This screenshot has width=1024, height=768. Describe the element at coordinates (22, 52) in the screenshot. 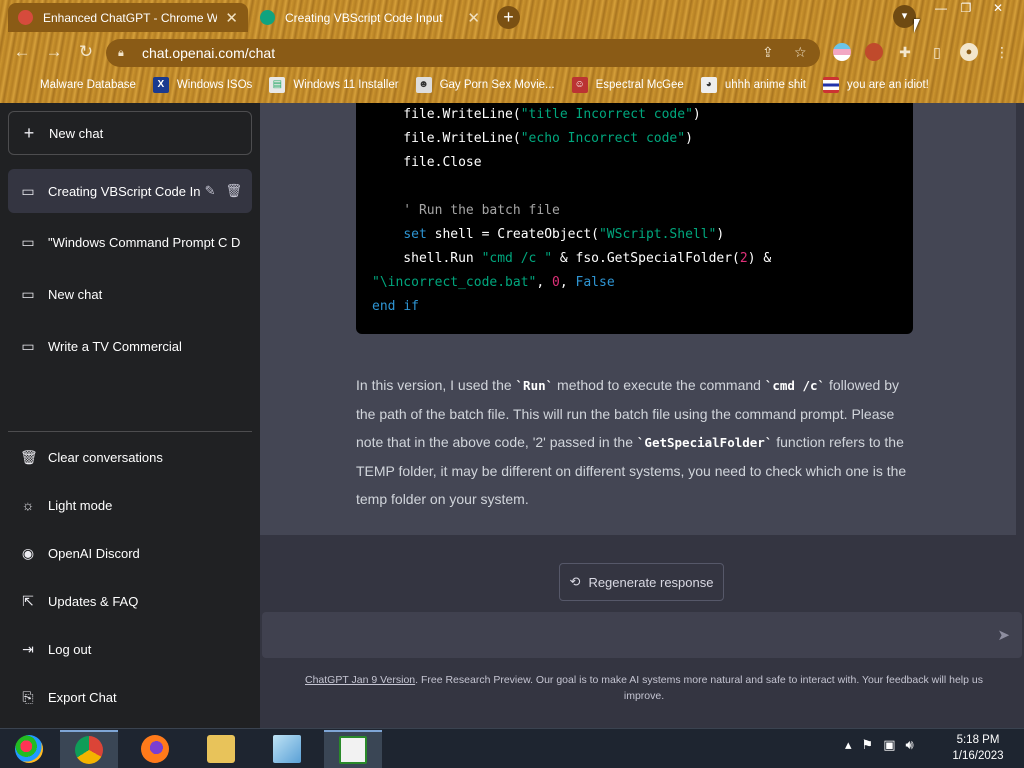

I see `back-icon: ←` at that location.